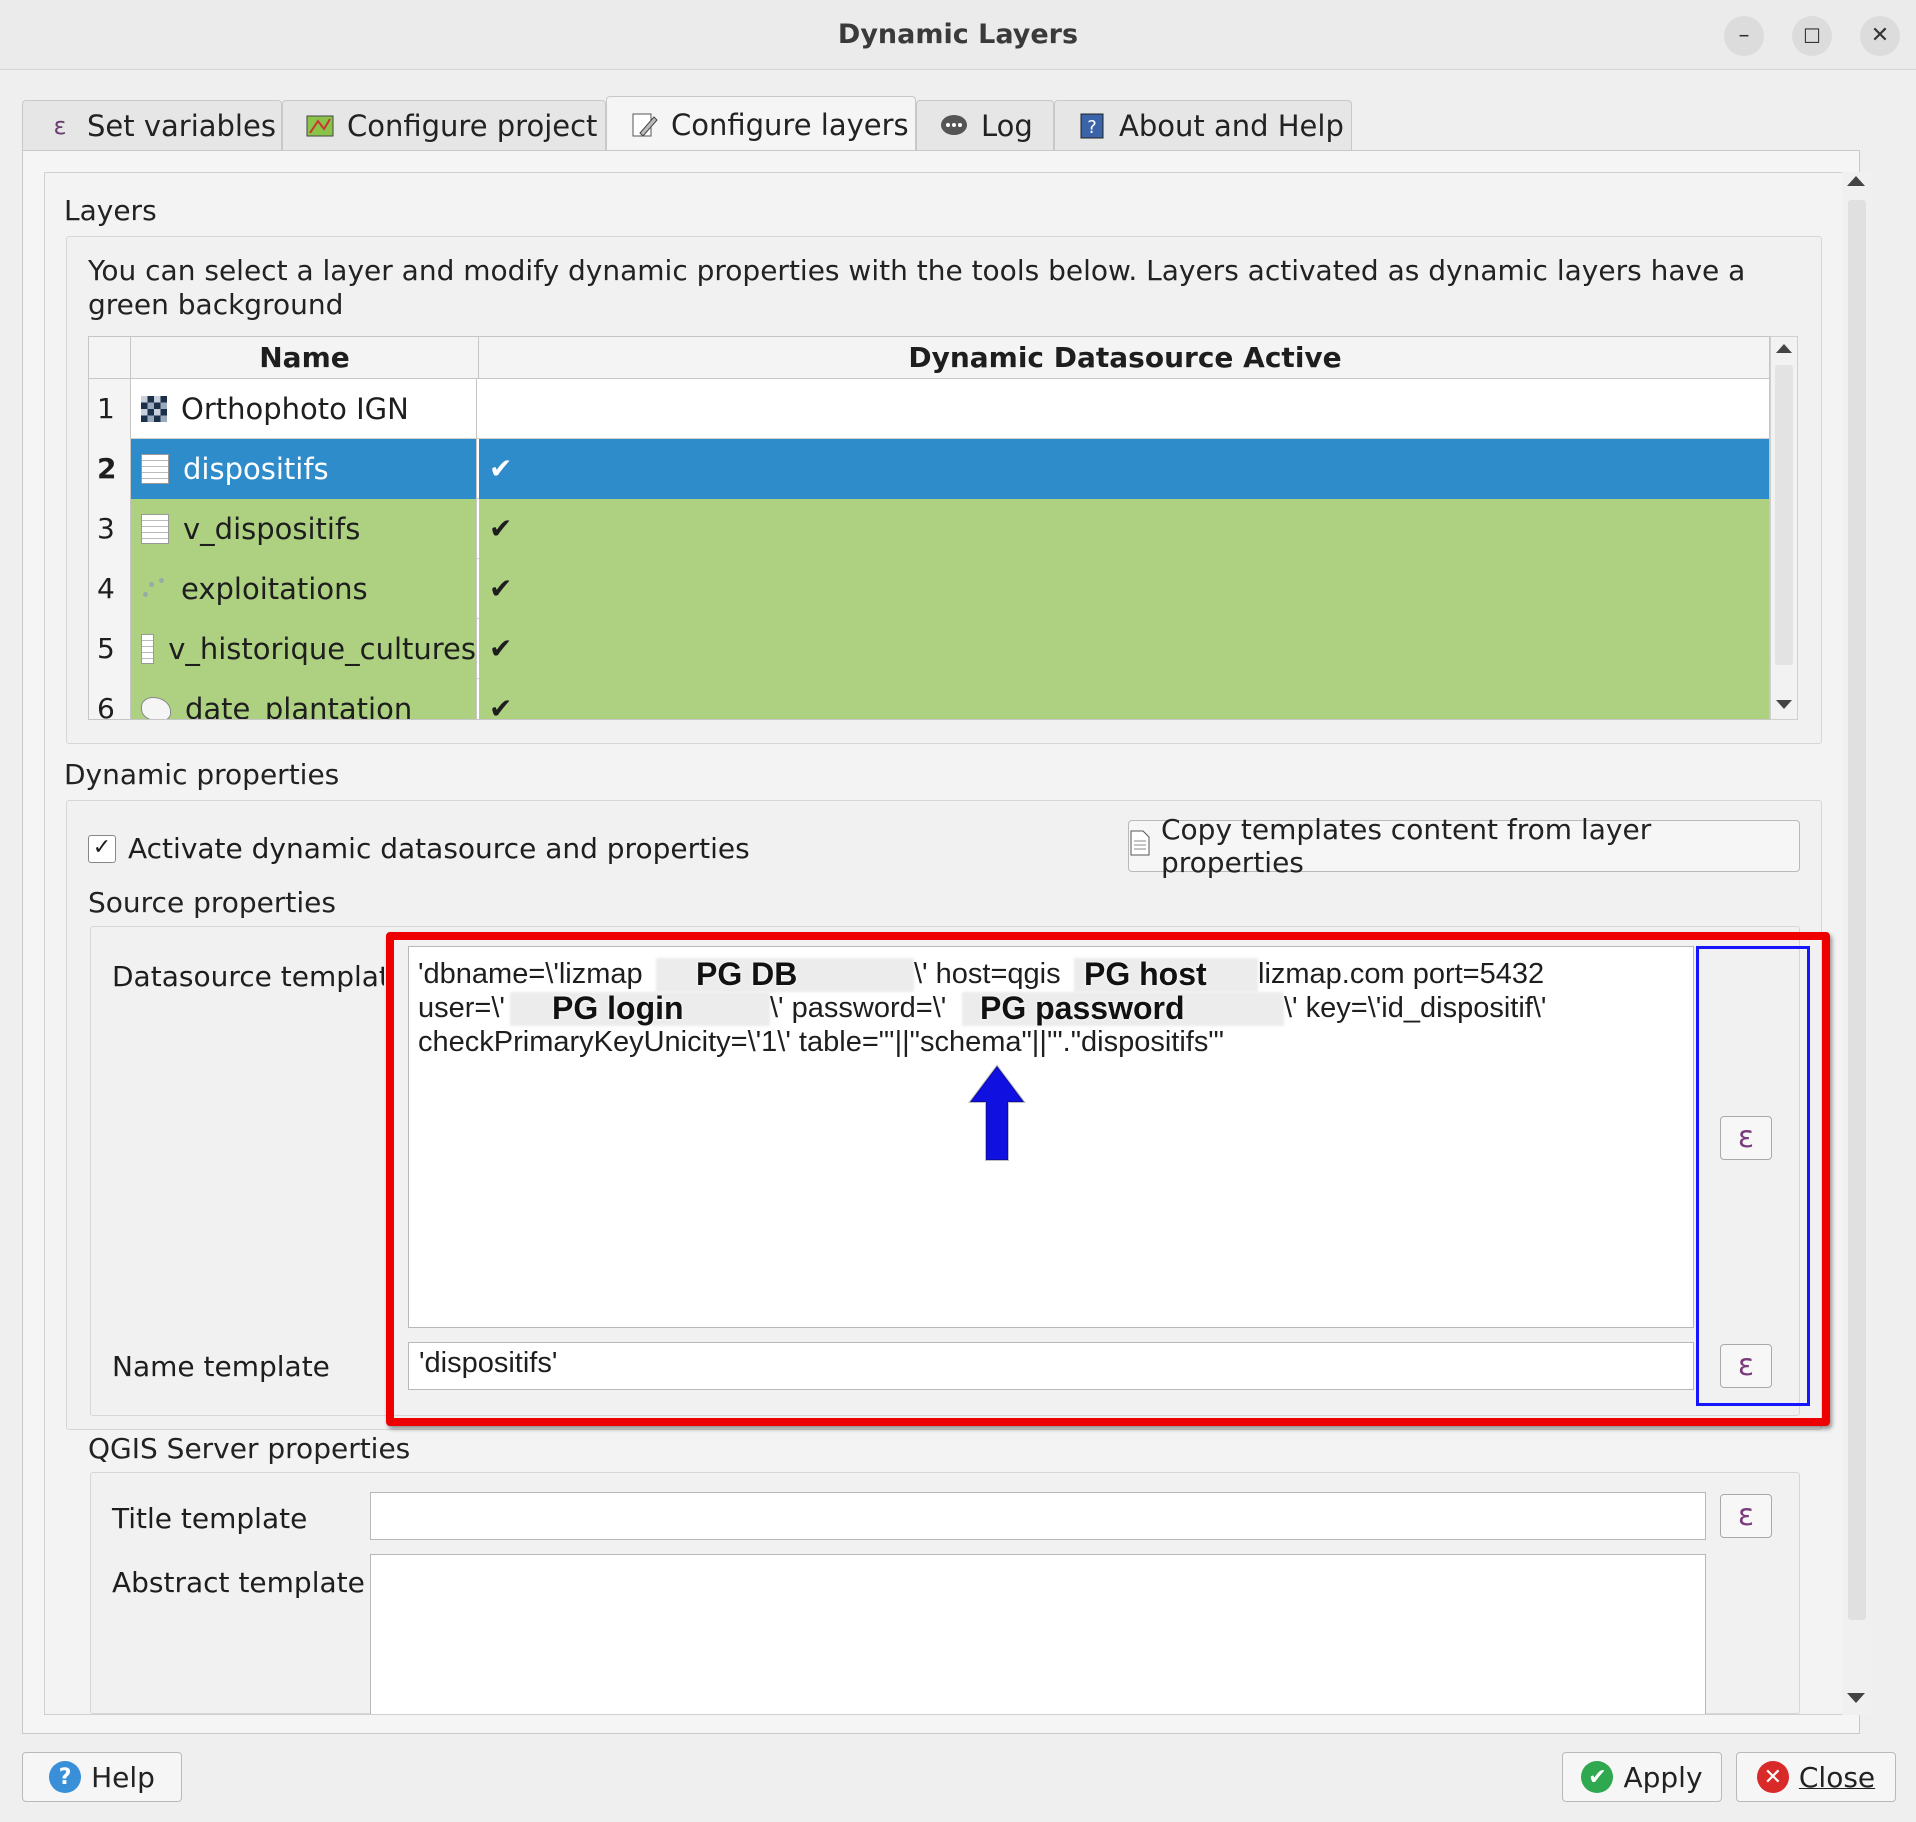  I want to click on scrollbar-thumb, so click(1857, 910).